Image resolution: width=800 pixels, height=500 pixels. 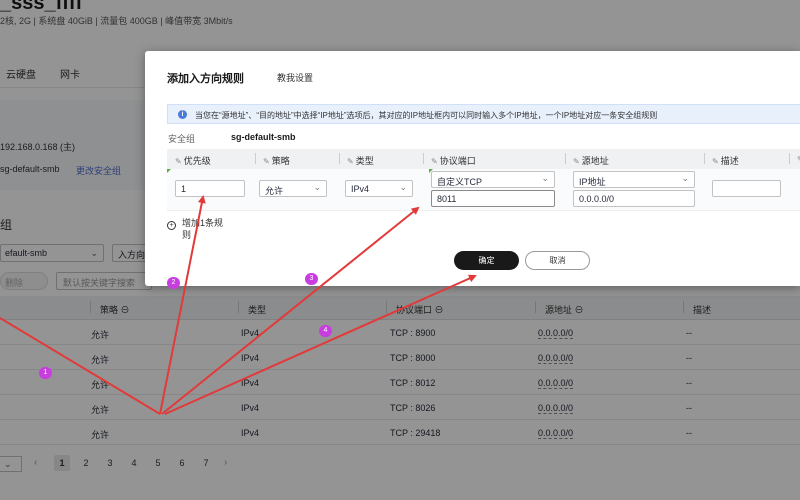 What do you see at coordinates (173, 283) in the screenshot?
I see `step-badge-2: 2` at bounding box center [173, 283].